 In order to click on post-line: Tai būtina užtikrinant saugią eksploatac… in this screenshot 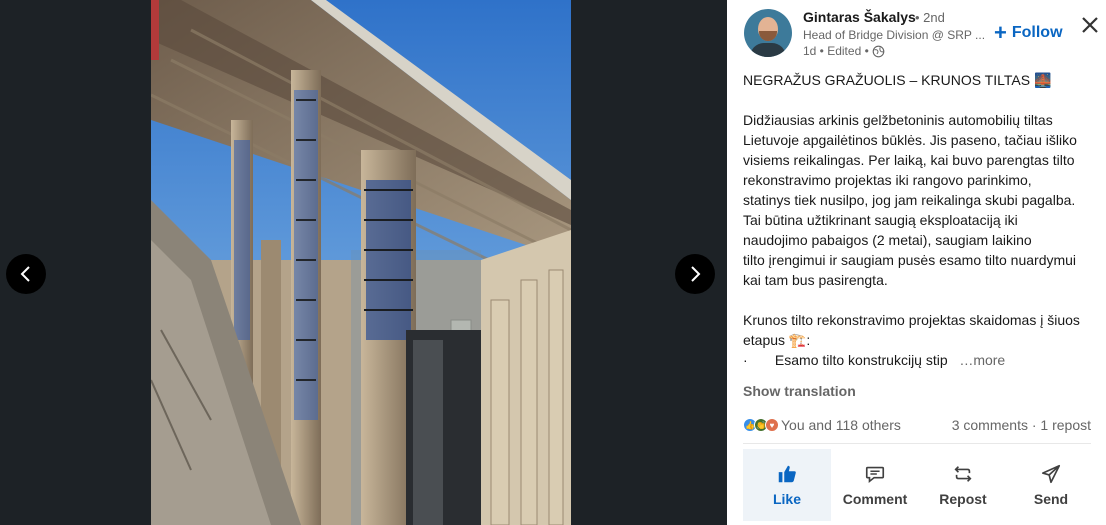, I will do `click(880, 220)`.